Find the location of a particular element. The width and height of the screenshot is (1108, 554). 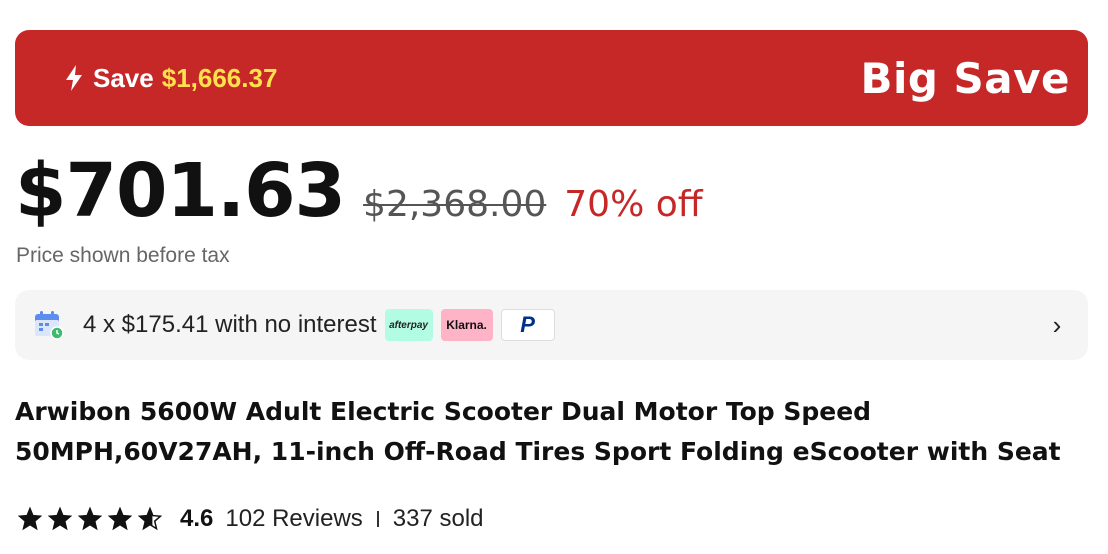

rating-row: 4.6 102 Reviews 337 sold is located at coordinates (251, 519).